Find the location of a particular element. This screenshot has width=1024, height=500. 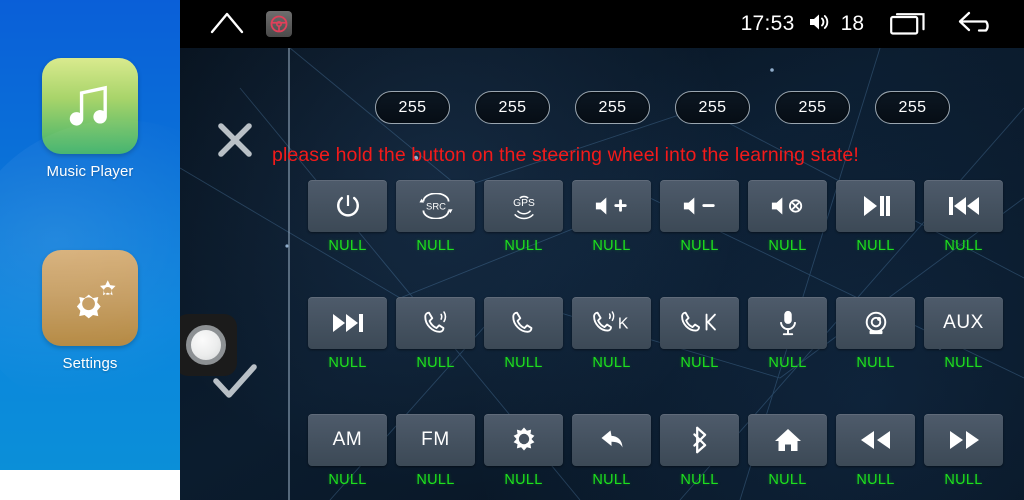

fm-band-icon: FM is located at coordinates (435, 440).